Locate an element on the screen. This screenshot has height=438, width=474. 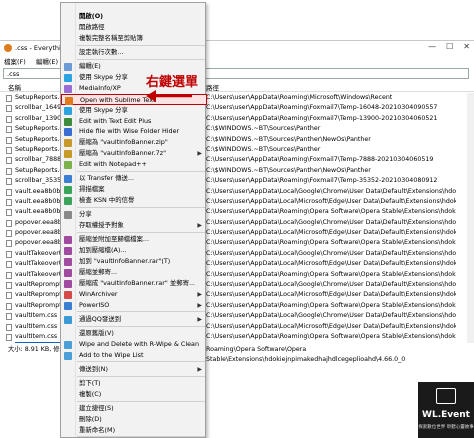
menu-item: Hide file with Wise Folder Hider is located at coordinates (134, 131).